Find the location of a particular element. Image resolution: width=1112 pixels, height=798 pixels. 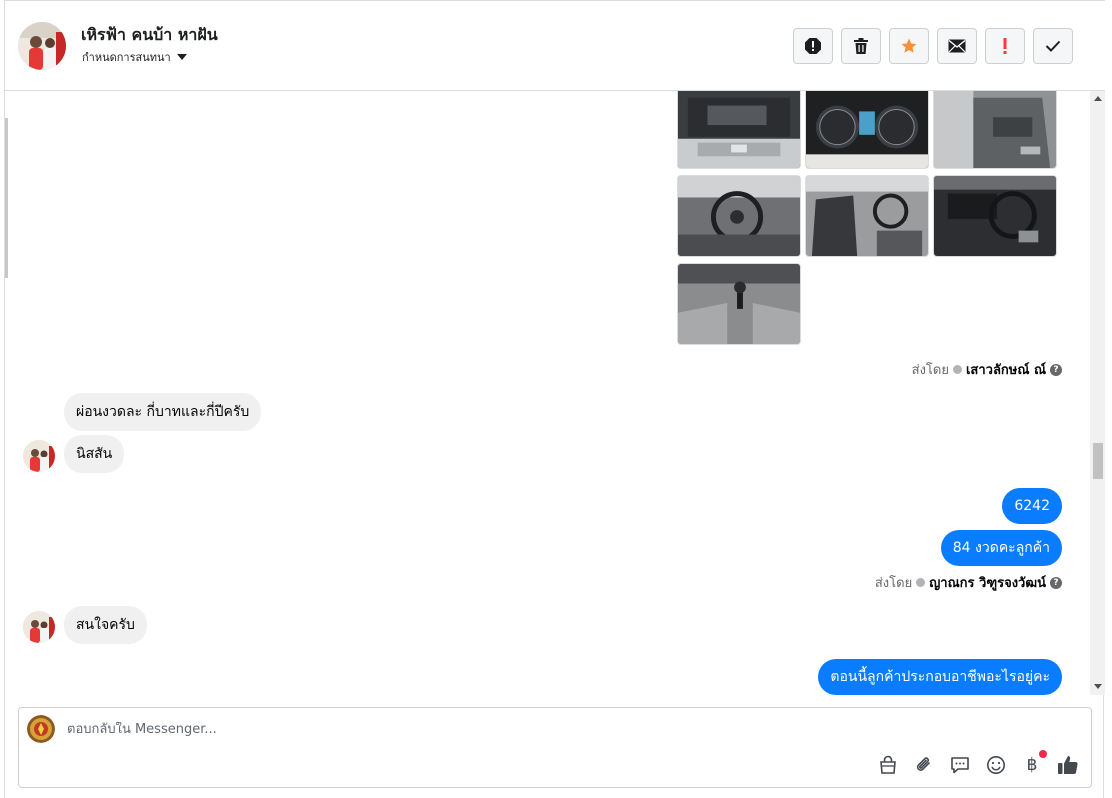

outgoing-message: 84 งวดคะลูกค้า is located at coordinates (1001, 548).